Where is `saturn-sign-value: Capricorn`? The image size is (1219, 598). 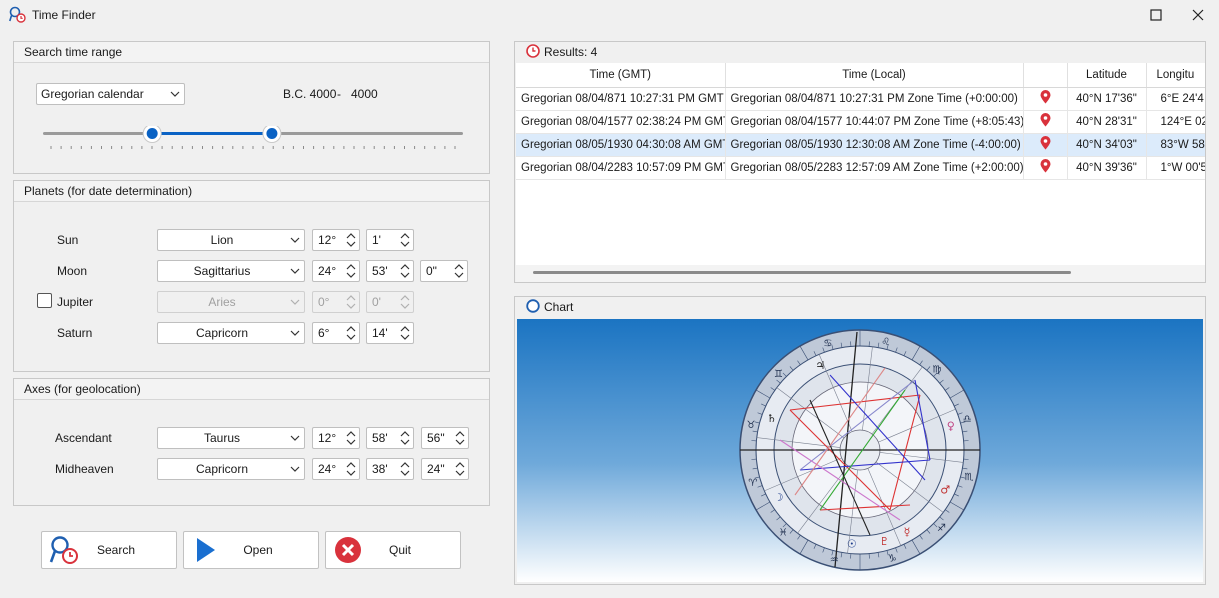
saturn-sign-value: Capricorn is located at coordinates (222, 333).